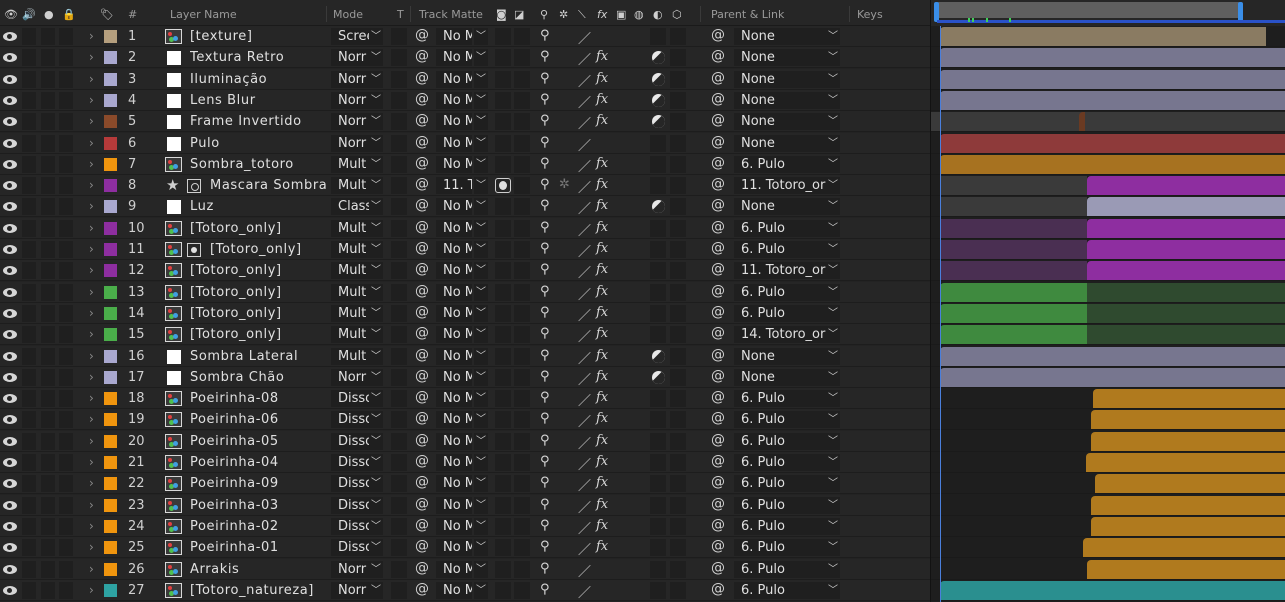 This screenshot has width=1285, height=602. Describe the element at coordinates (465, 79) in the screenshot. I see `layer-row: › 3 Iluminação Norr ﹀ @ No M ﹀ ⚲ ／ fx @ None ﹀` at that location.